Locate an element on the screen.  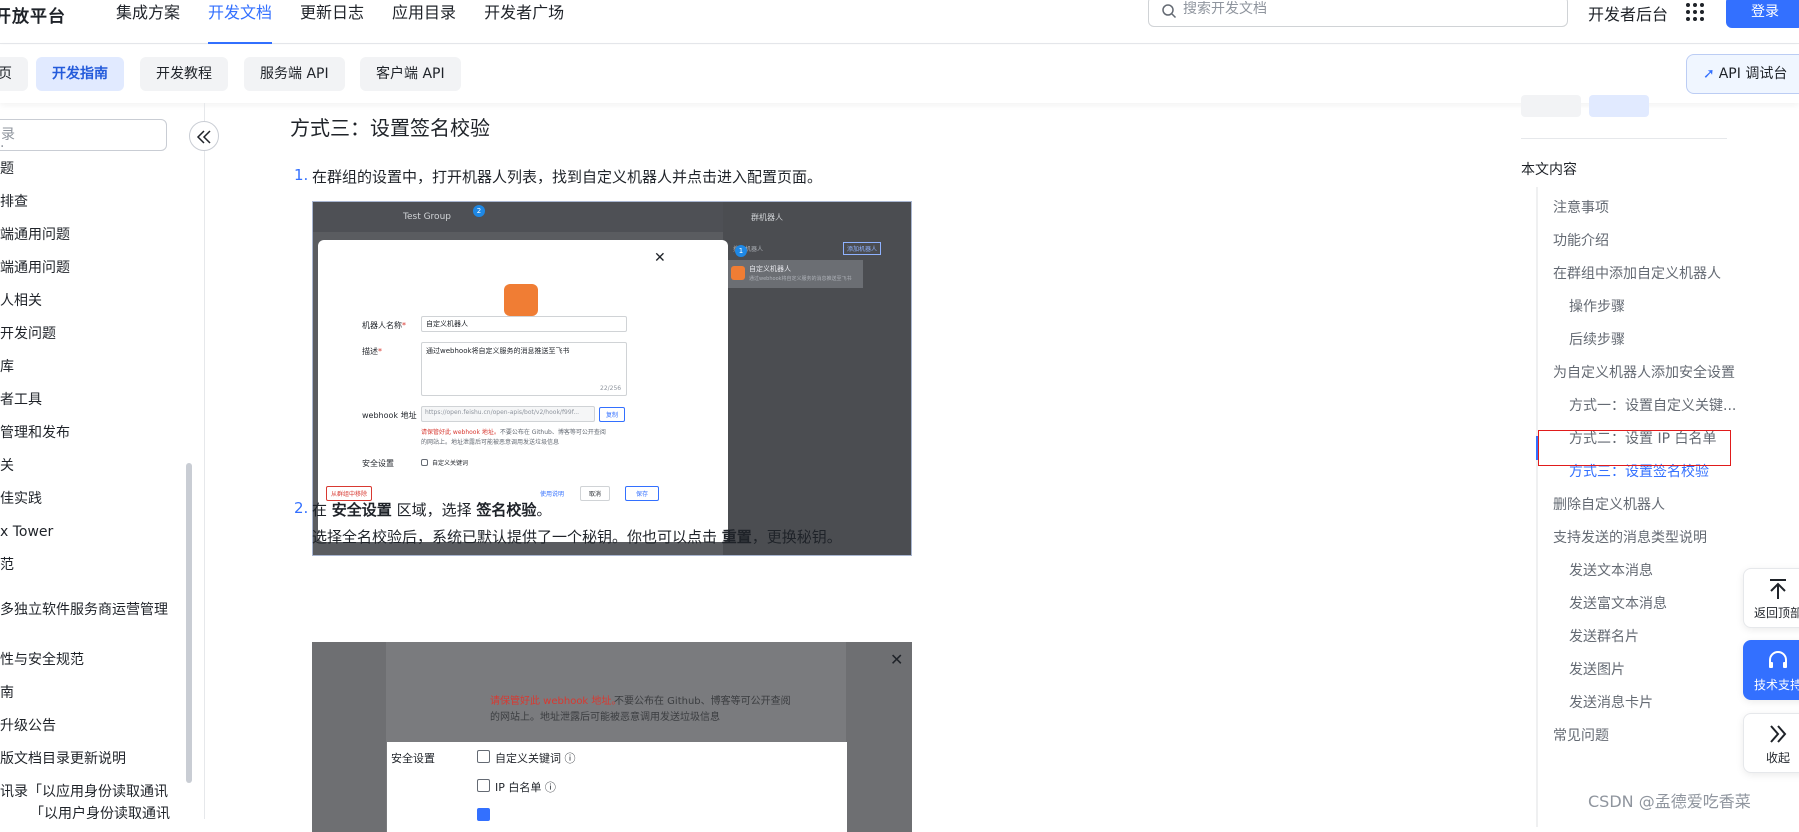
step-number: 2. is located at coordinates (301, 508).